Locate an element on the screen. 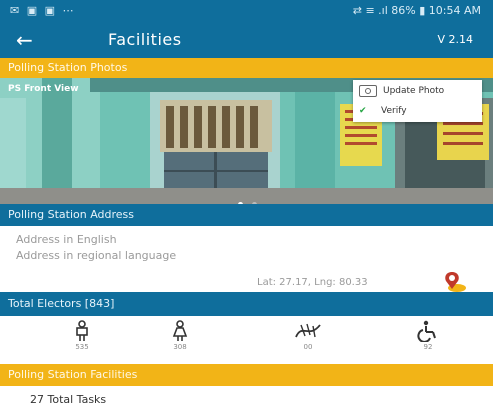 Image resolution: width=493 pixels, height=406 pixels. verify-button: ✔ Verify is located at coordinates (383, 111).